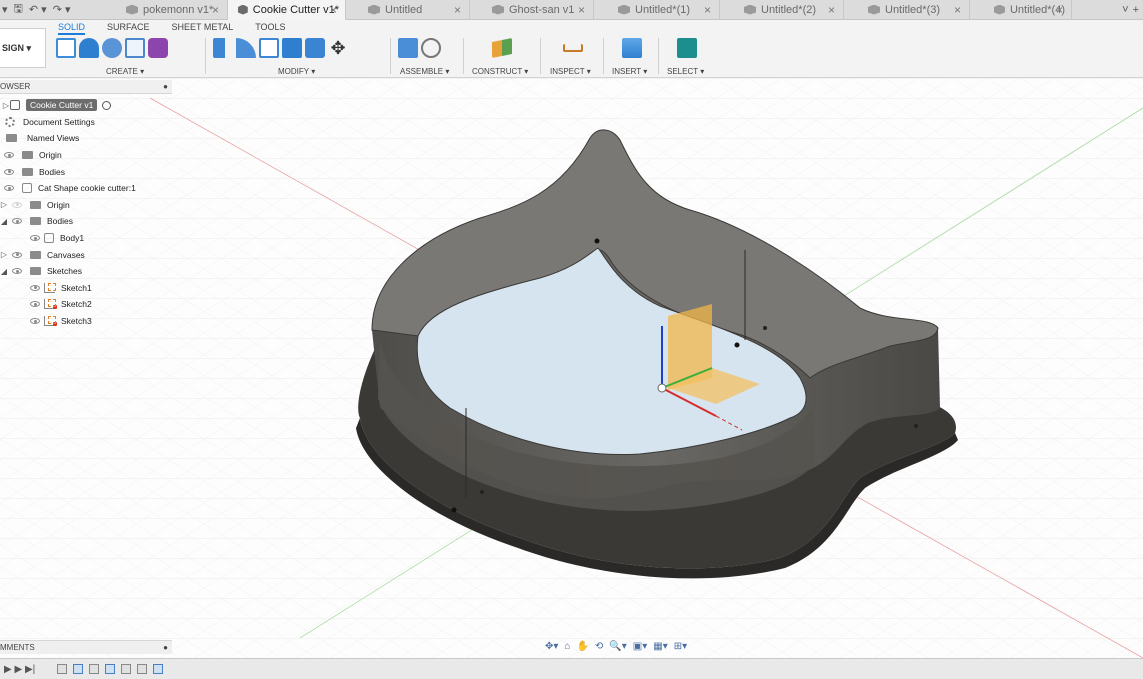 This screenshot has height=679, width=1143. What do you see at coordinates (685, 71) in the screenshot?
I see `select-menu: SELECT ▾` at bounding box center [685, 71].